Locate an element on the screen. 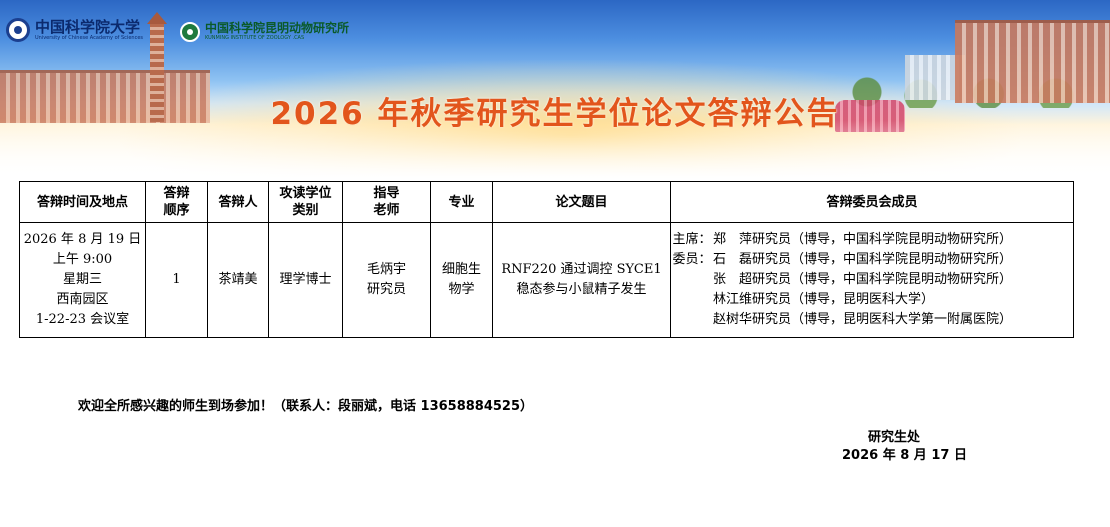  header-thesis: 论文题目 is located at coordinates (581, 202).